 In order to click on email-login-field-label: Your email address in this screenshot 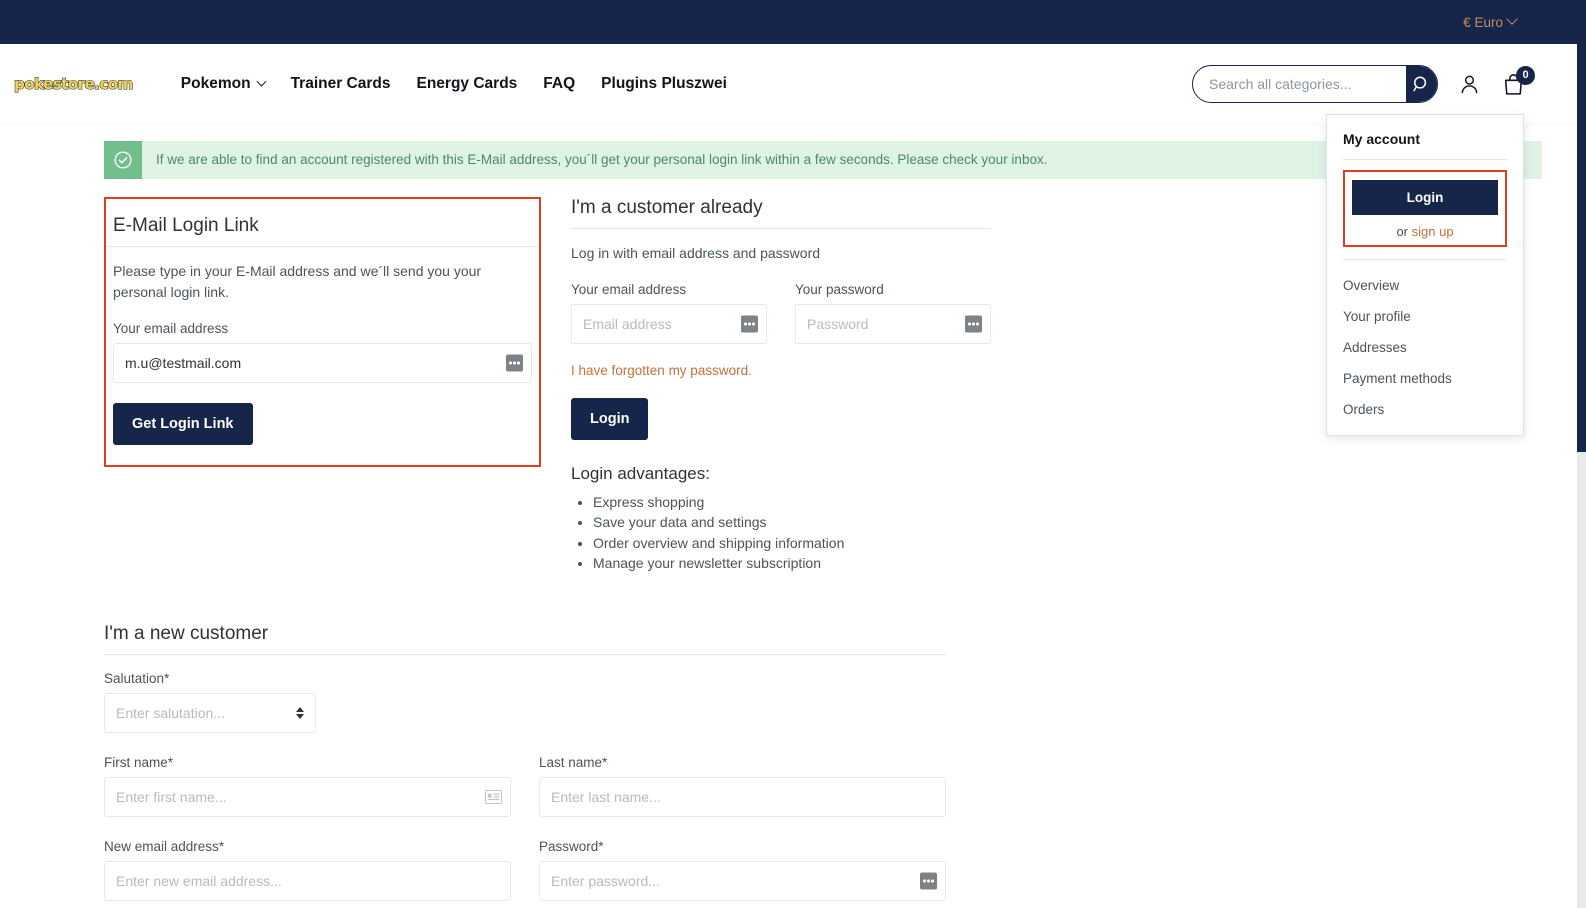, I will do `click(171, 328)`.